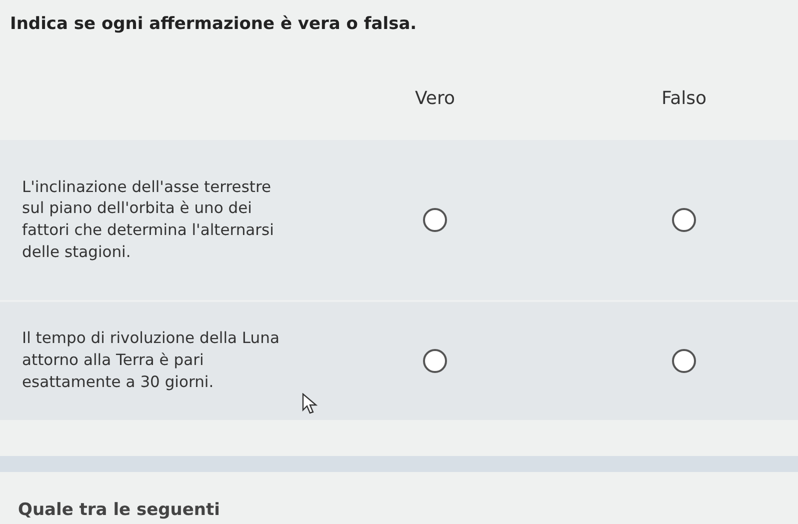 The width and height of the screenshot is (798, 524). What do you see at coordinates (148, 219) in the screenshot?
I see `statement-text: L'inclinazione dell'asse terrestre sul piano dell'orbita è uno dei fattori che determina l'alternarsi delle stagioni.` at bounding box center [148, 219].